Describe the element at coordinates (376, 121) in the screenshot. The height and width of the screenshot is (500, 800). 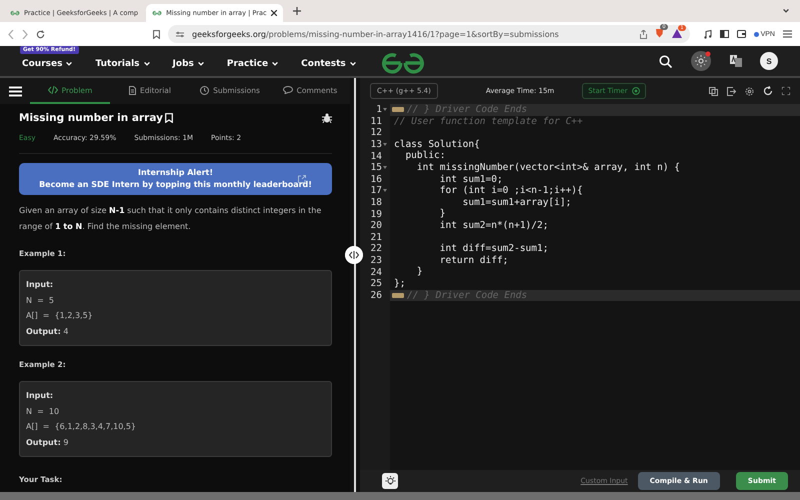
I see `line-number: 11` at that location.